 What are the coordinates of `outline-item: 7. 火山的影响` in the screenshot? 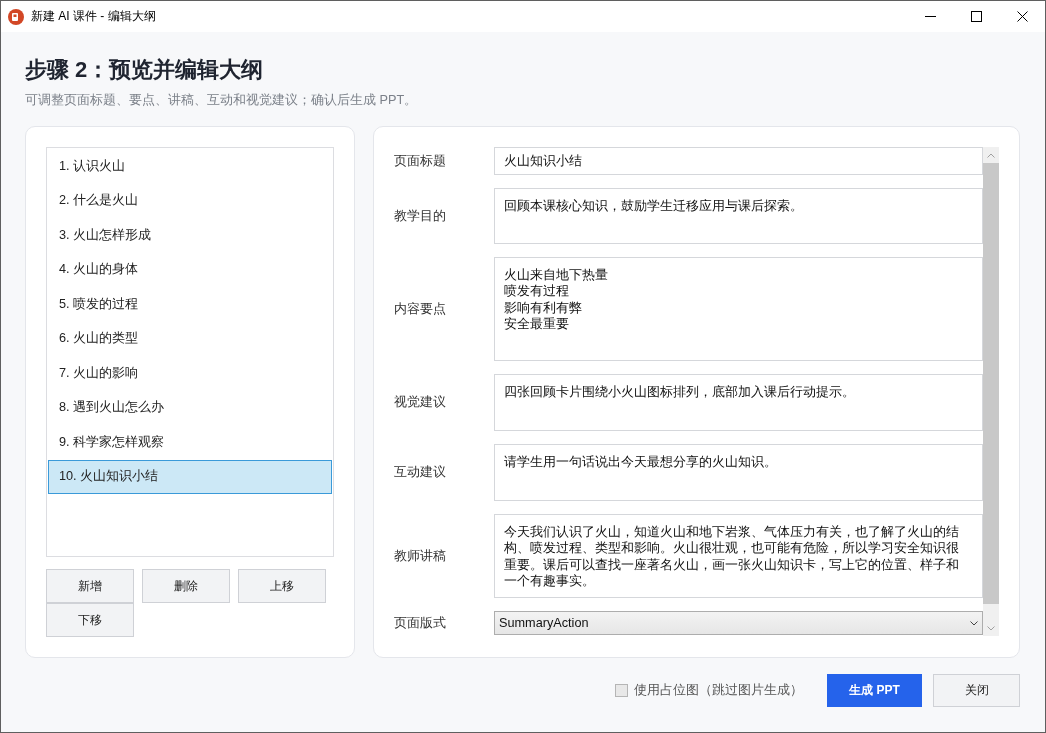 It's located at (190, 373).